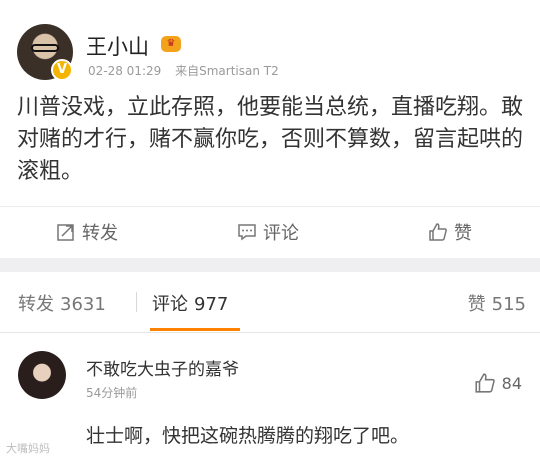 The image size is (540, 460). I want to click on comment-like-count: 84, so click(511, 383).